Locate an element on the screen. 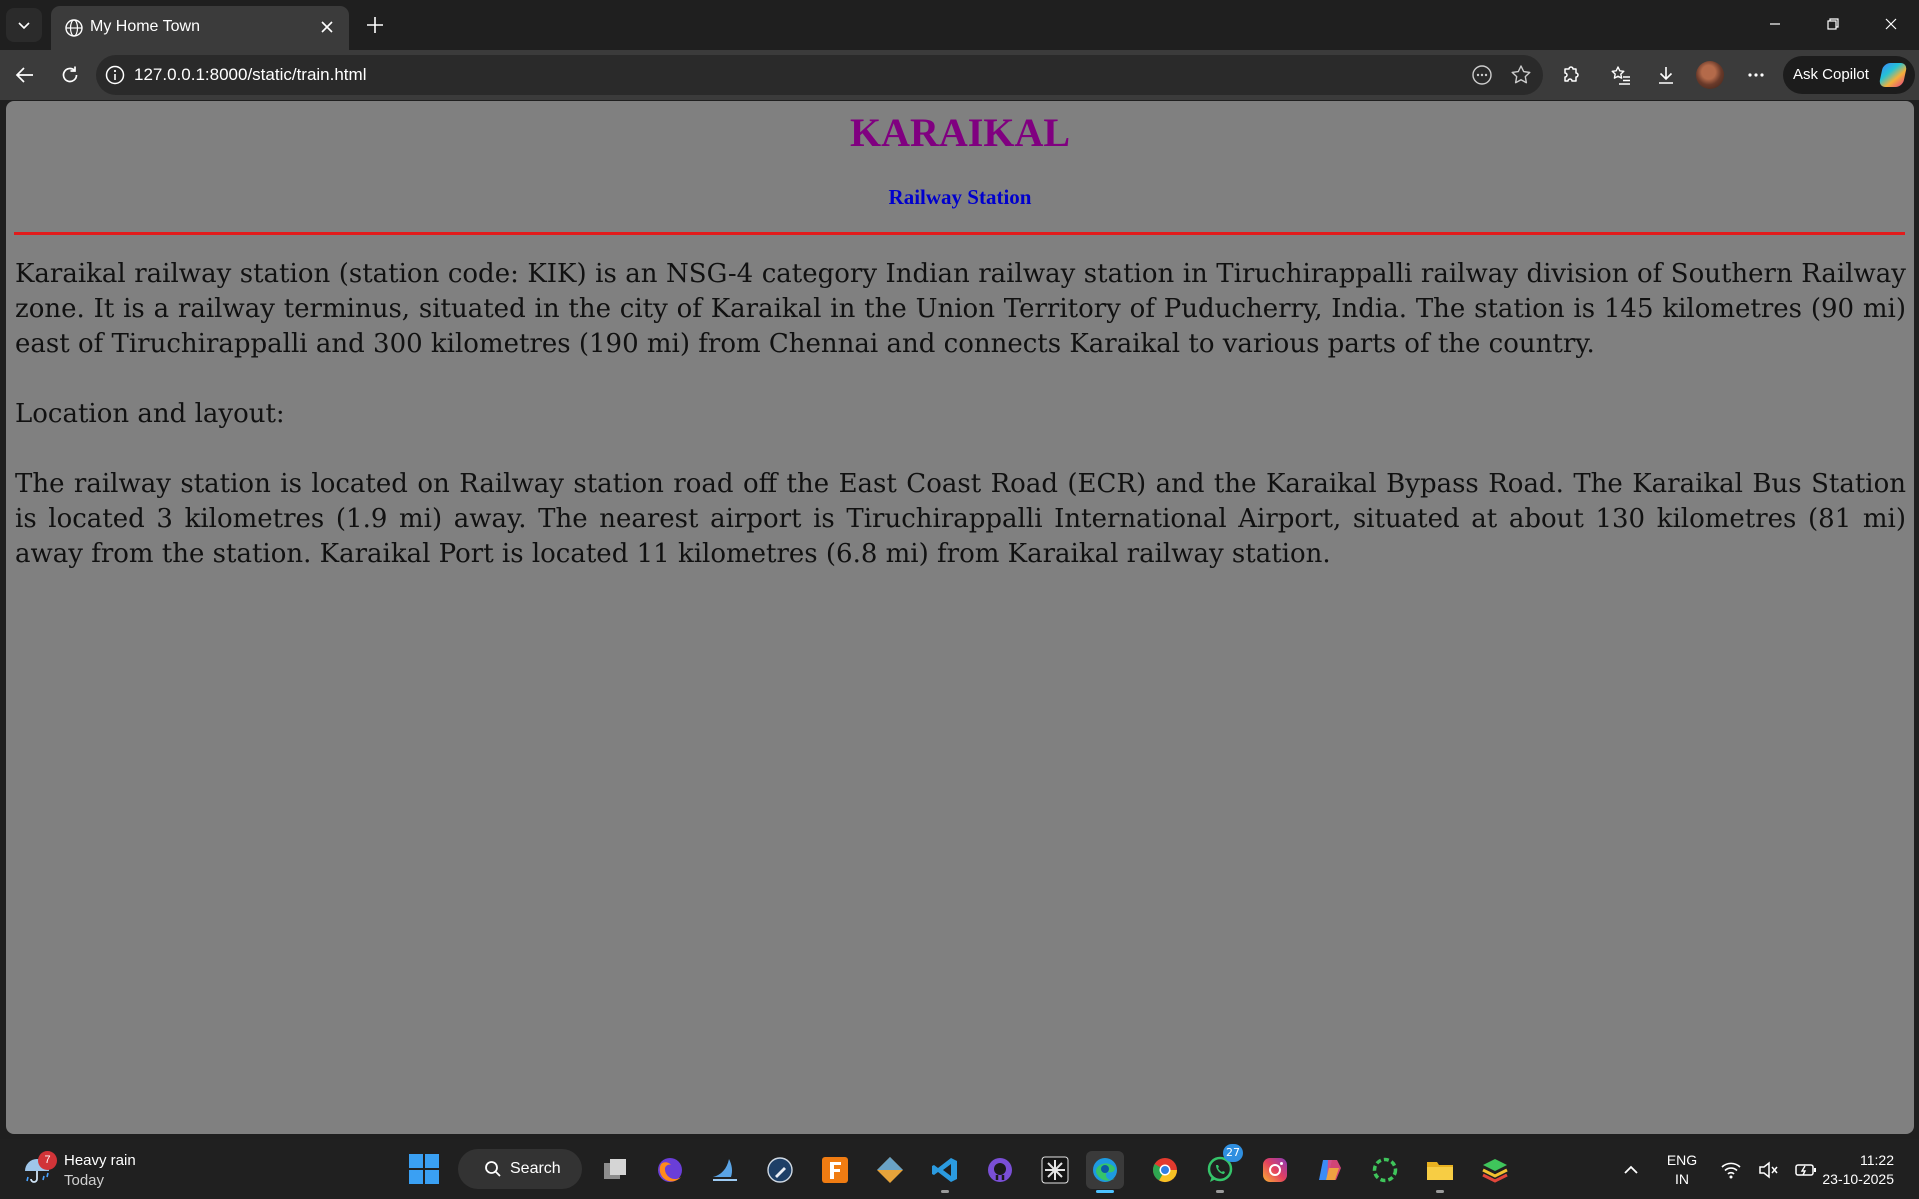  extensions-button is located at coordinates (1571, 75).